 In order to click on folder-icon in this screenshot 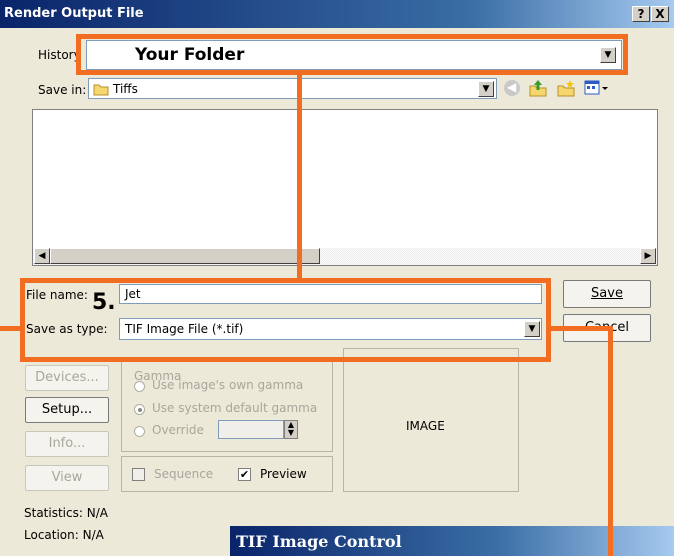, I will do `click(101, 90)`.